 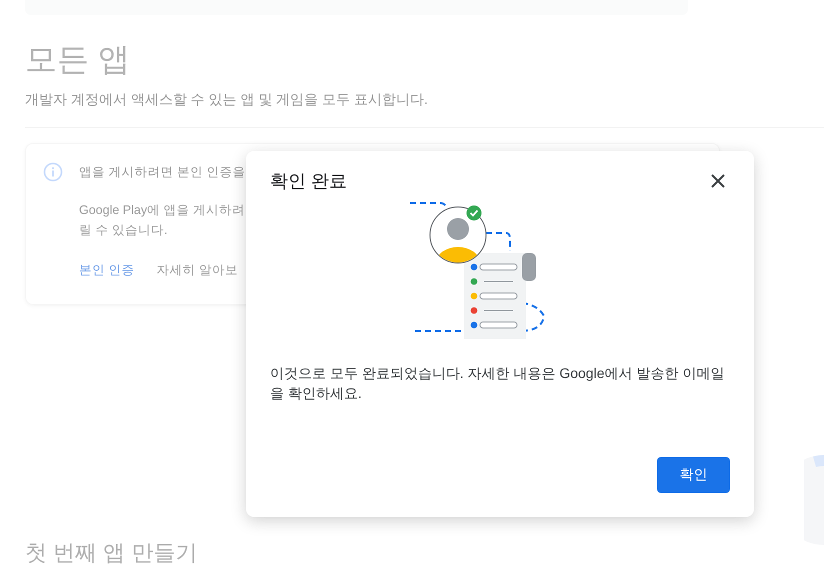 I want to click on notice-link: 자세히 알아보, so click(x=197, y=270).